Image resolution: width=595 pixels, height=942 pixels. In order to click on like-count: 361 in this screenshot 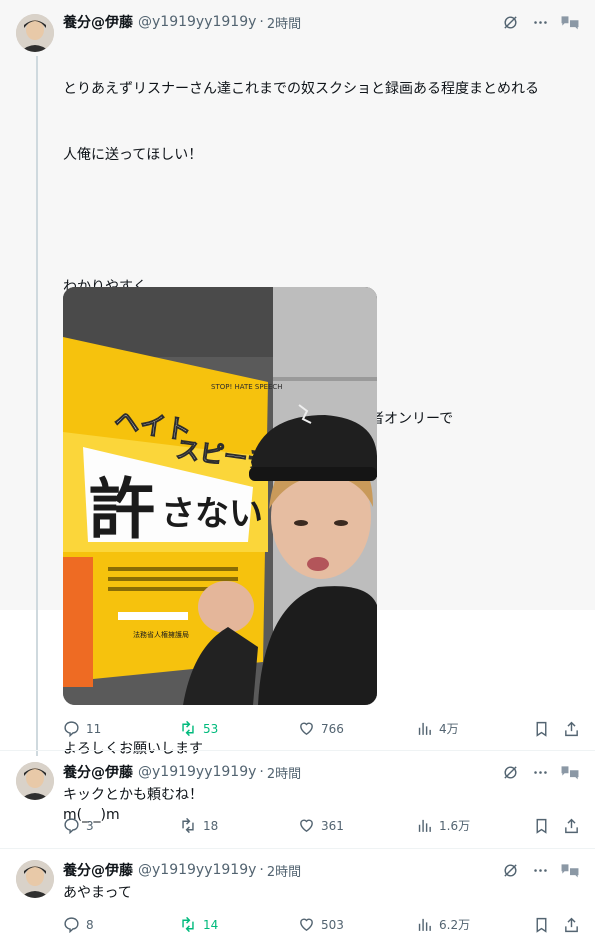, I will do `click(332, 825)`.